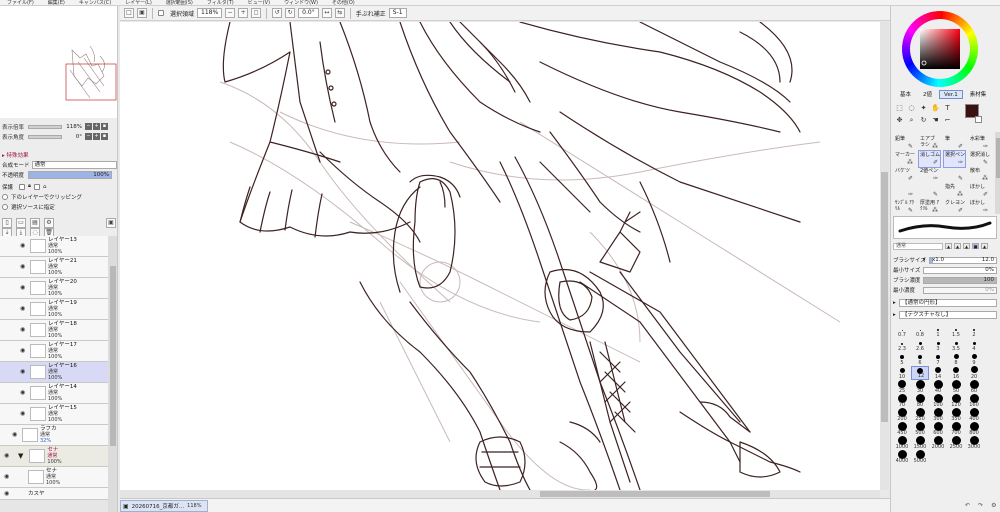  Describe the element at coordinates (938, 331) in the screenshot. I see `size-preset: 1` at that location.